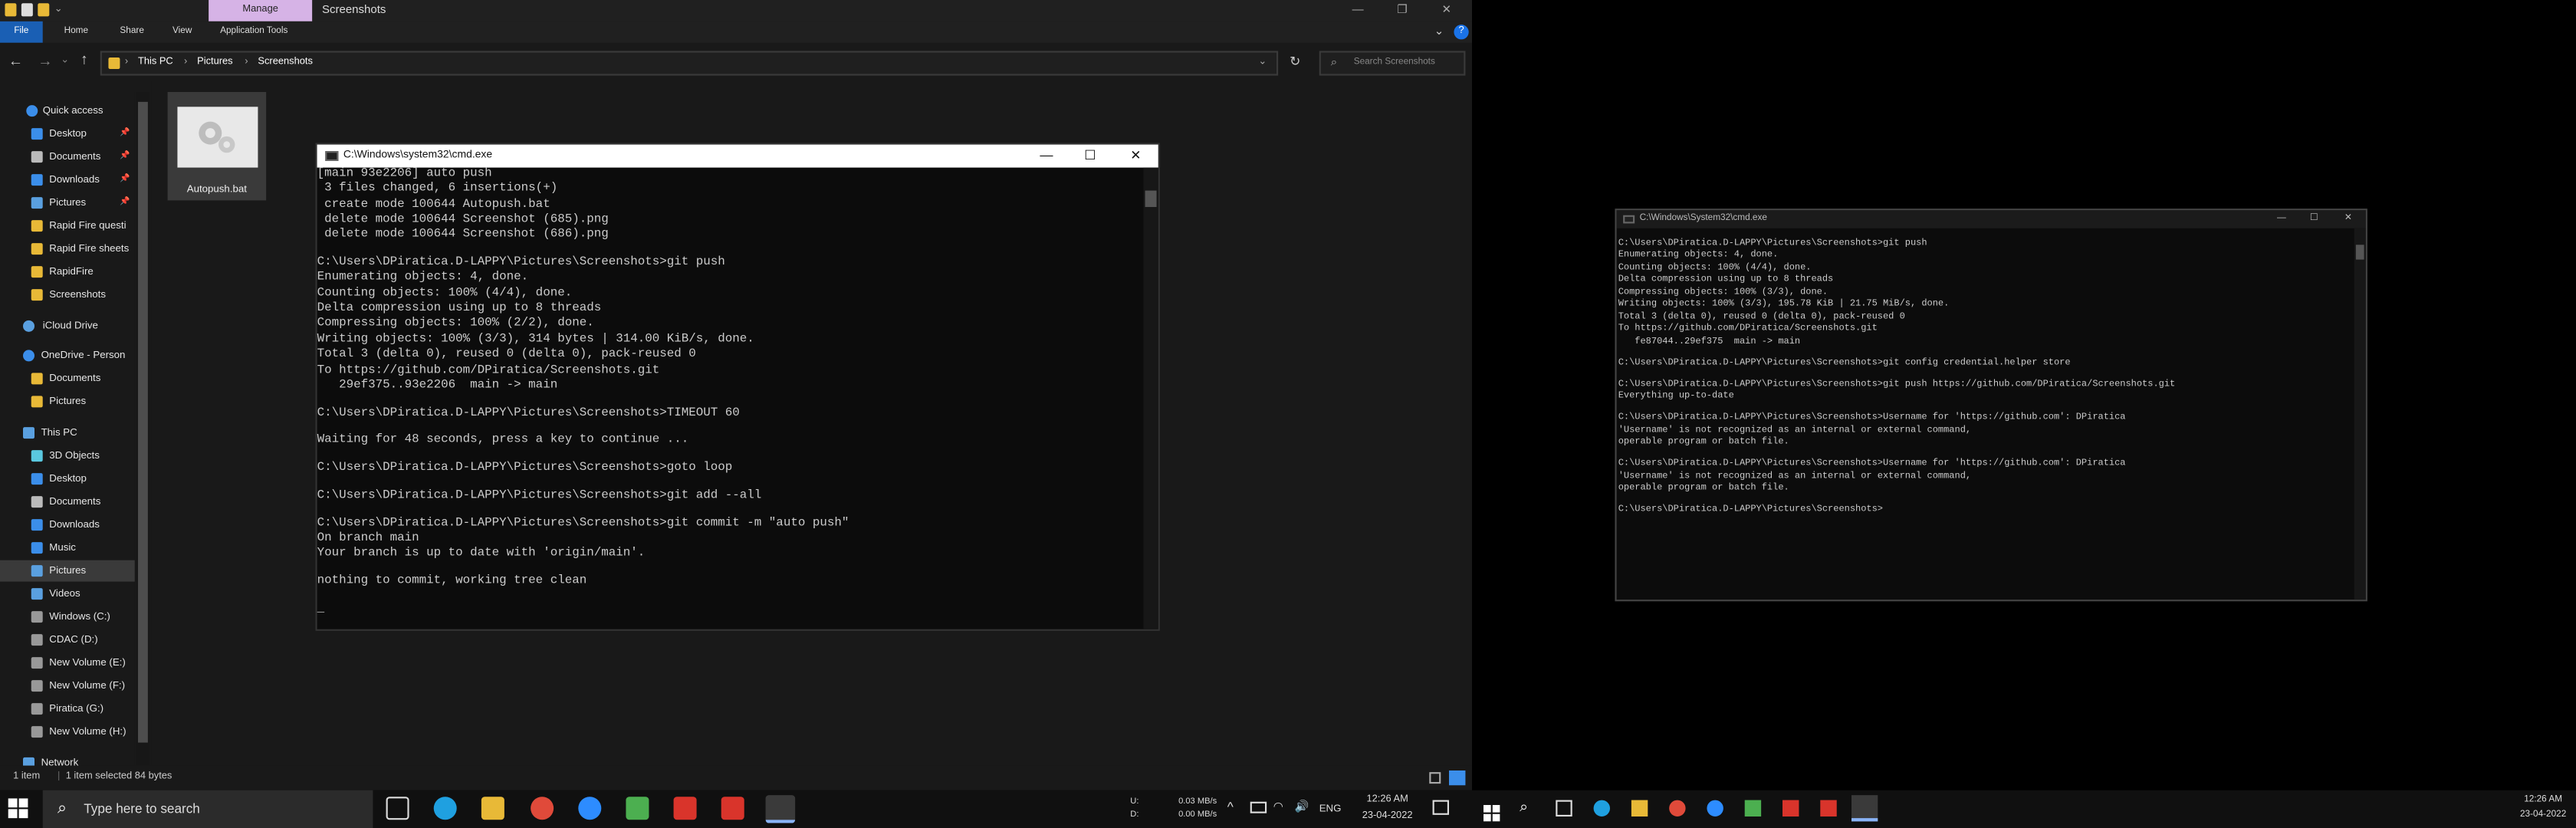 Image resolution: width=2576 pixels, height=828 pixels. I want to click on address-bar: › This PC › Pictures › Screenshots ⌄, so click(689, 63).